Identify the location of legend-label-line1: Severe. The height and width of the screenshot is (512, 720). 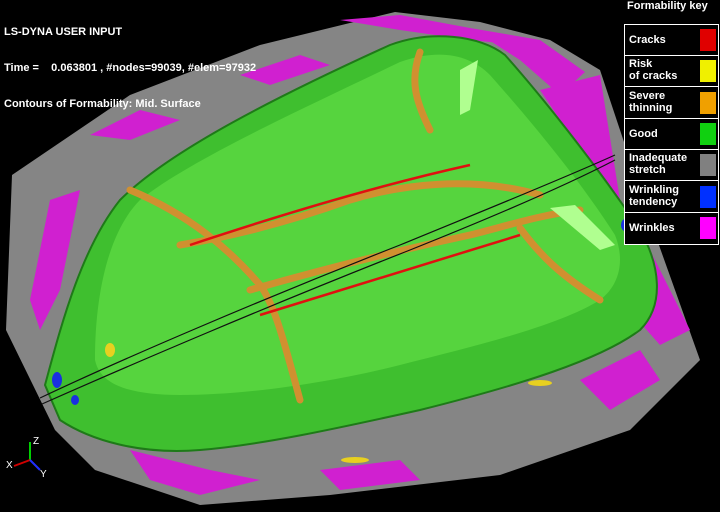
(647, 95).